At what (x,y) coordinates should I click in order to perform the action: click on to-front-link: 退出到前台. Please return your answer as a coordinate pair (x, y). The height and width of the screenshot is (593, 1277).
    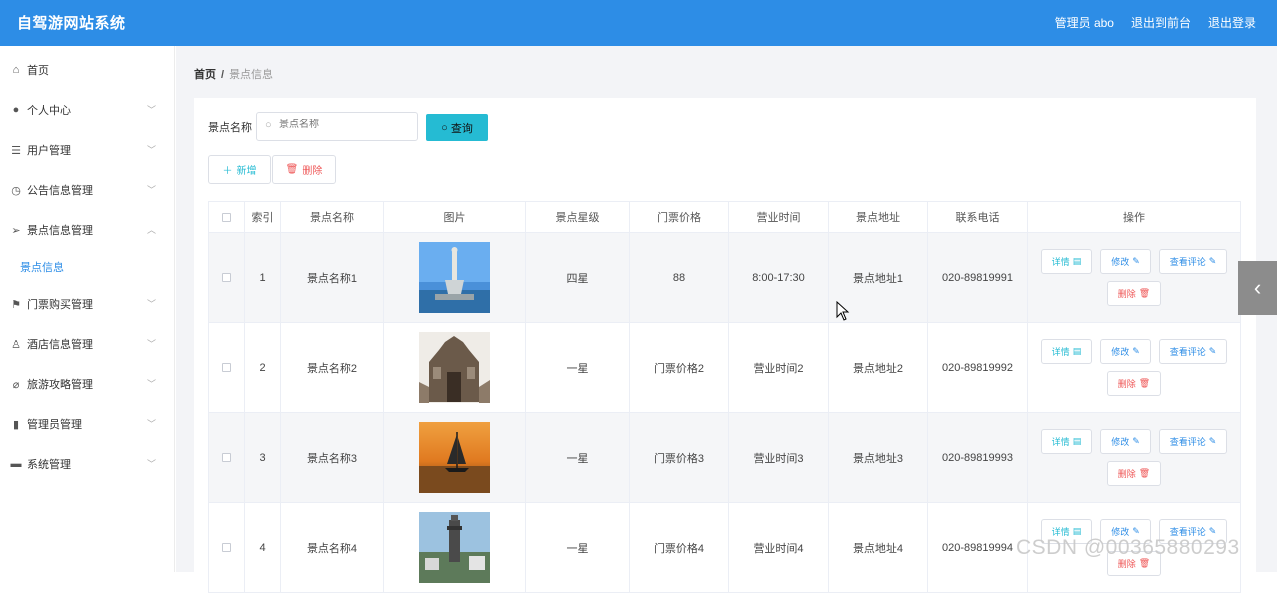
    Looking at the image, I should click on (1161, 22).